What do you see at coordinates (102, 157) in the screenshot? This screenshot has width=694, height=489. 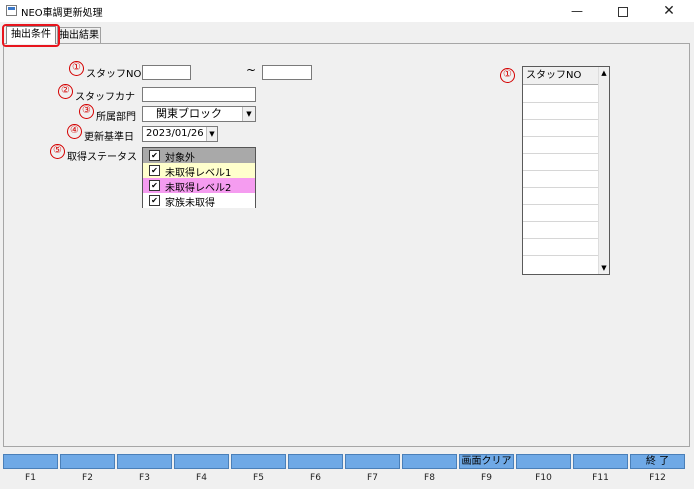 I see `status-label: 取得ステータス` at bounding box center [102, 157].